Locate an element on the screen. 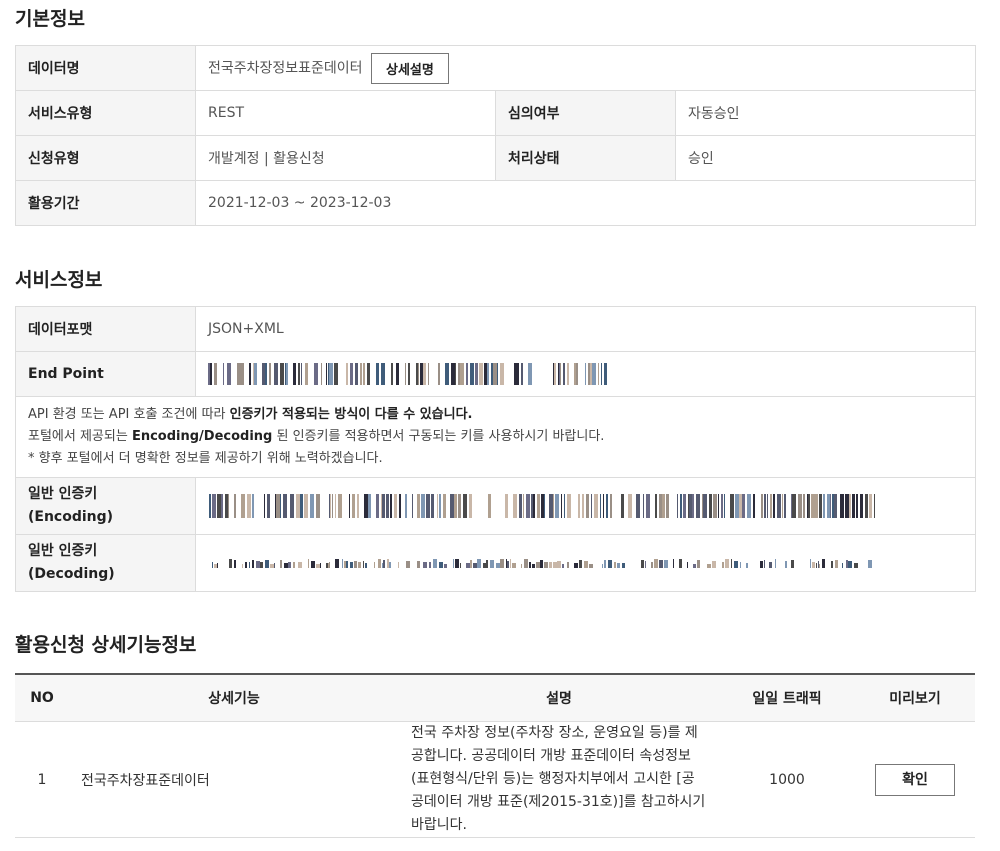 This screenshot has width=1000, height=851. row-no: 1 is located at coordinates (42, 779).